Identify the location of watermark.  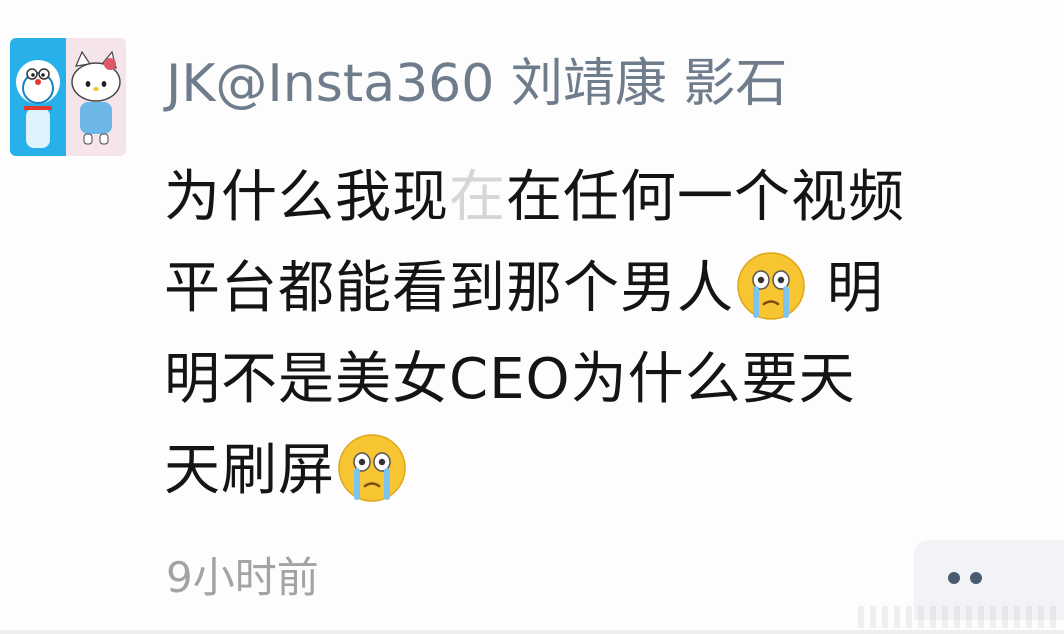
(958, 617).